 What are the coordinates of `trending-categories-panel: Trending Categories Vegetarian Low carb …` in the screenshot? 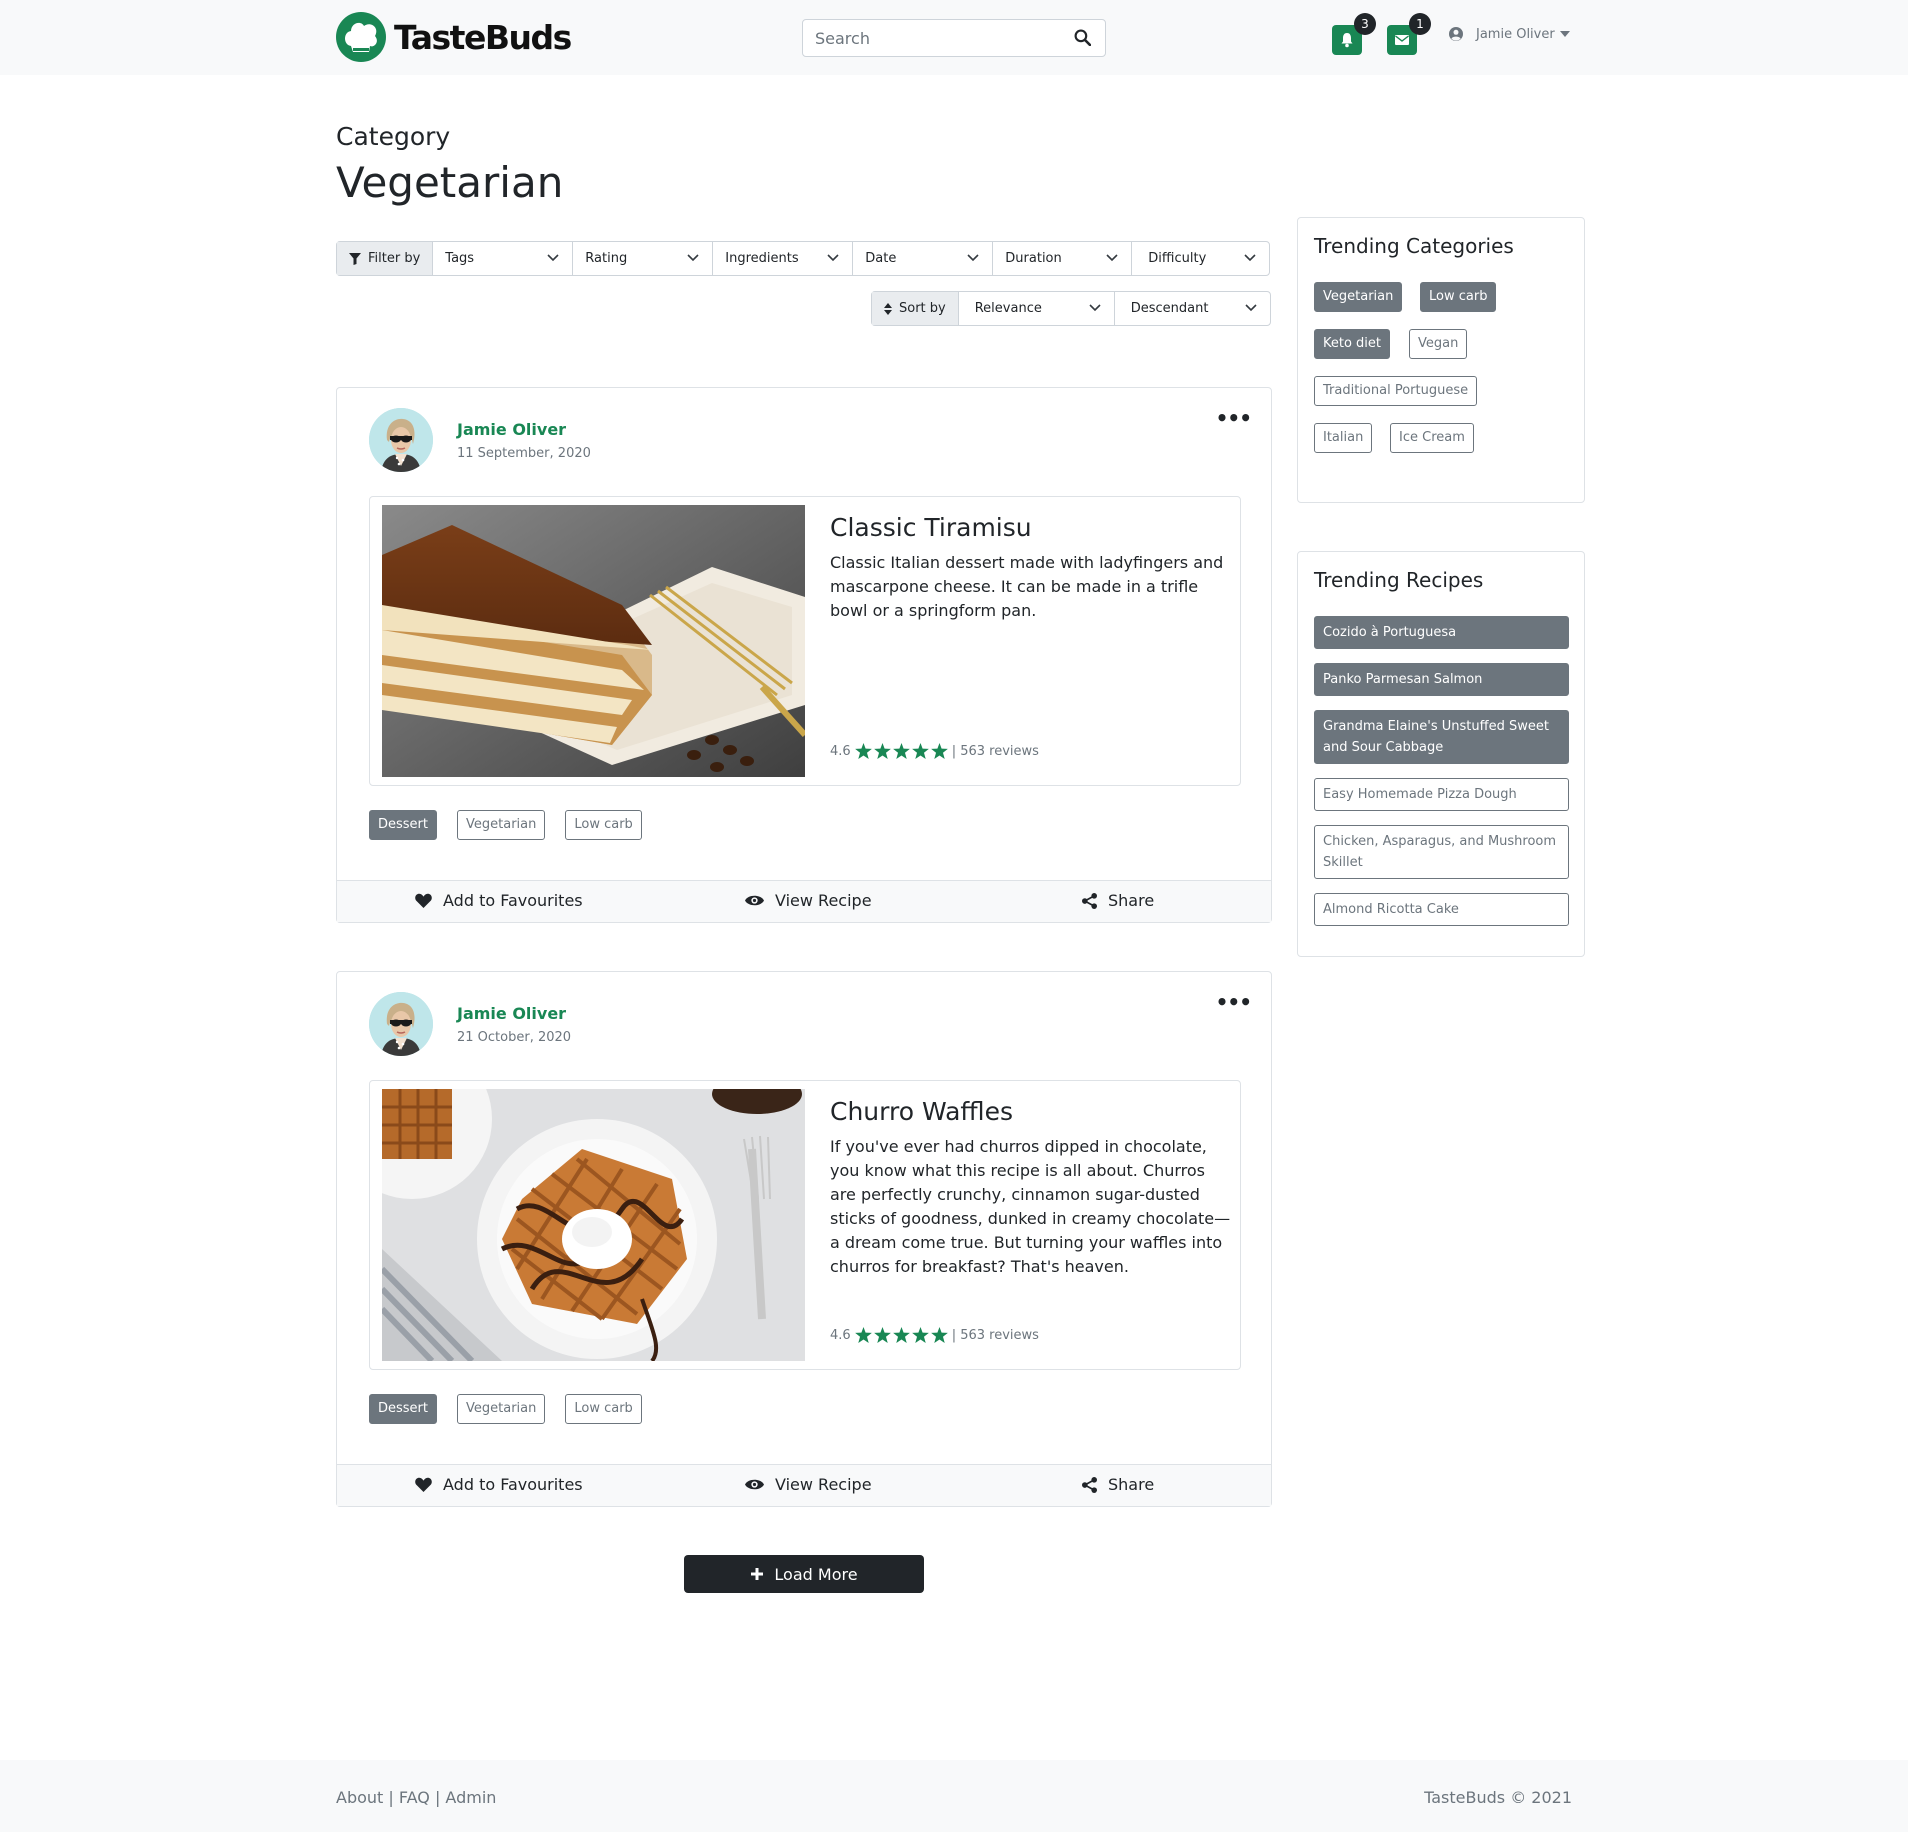 It's located at (1441, 360).